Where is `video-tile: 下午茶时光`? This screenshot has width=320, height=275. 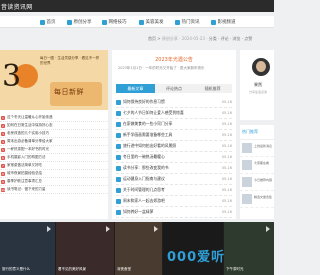
video-tile: 下午茶时光 is located at coordinates (249, 248).